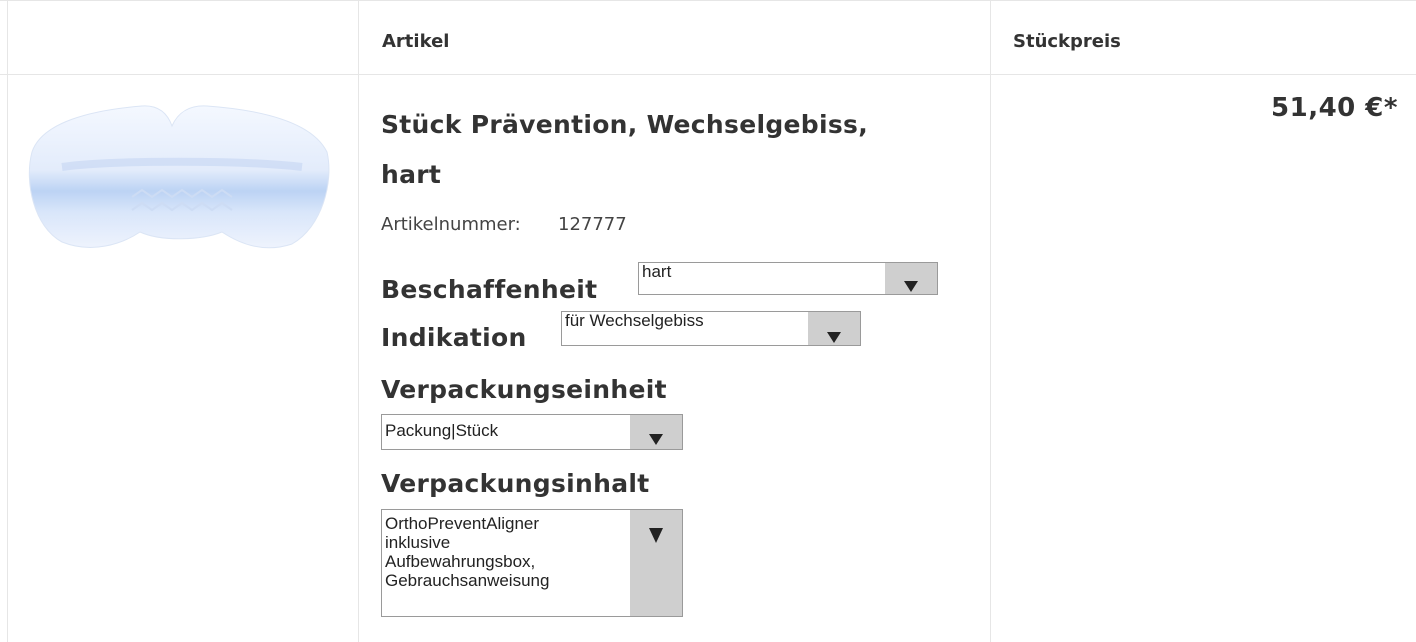 Image resolution: width=1416 pixels, height=642 pixels. Describe the element at coordinates (634, 320) in the screenshot. I see `indikation-select-value: für Wechselgebiss` at that location.